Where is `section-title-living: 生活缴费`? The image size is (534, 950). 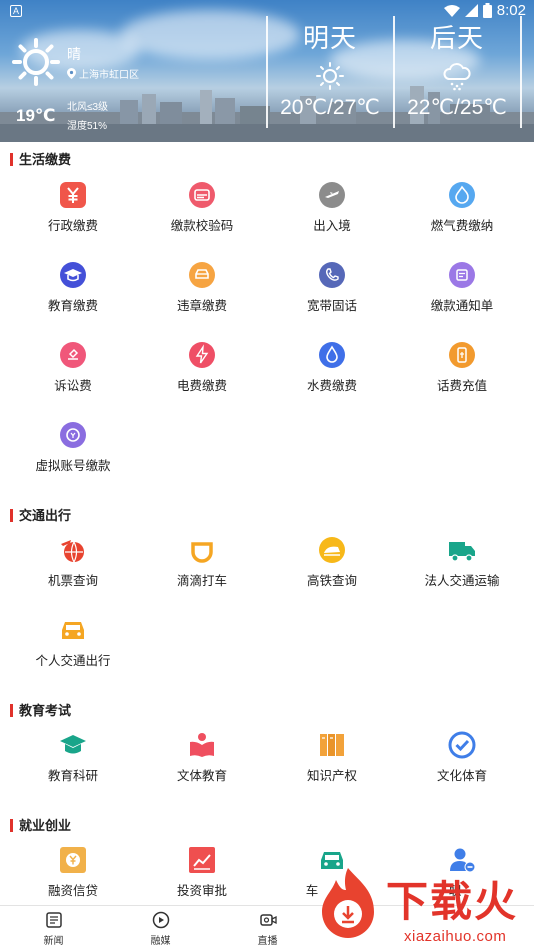 section-title-living: 生活缴费 is located at coordinates (40, 159).